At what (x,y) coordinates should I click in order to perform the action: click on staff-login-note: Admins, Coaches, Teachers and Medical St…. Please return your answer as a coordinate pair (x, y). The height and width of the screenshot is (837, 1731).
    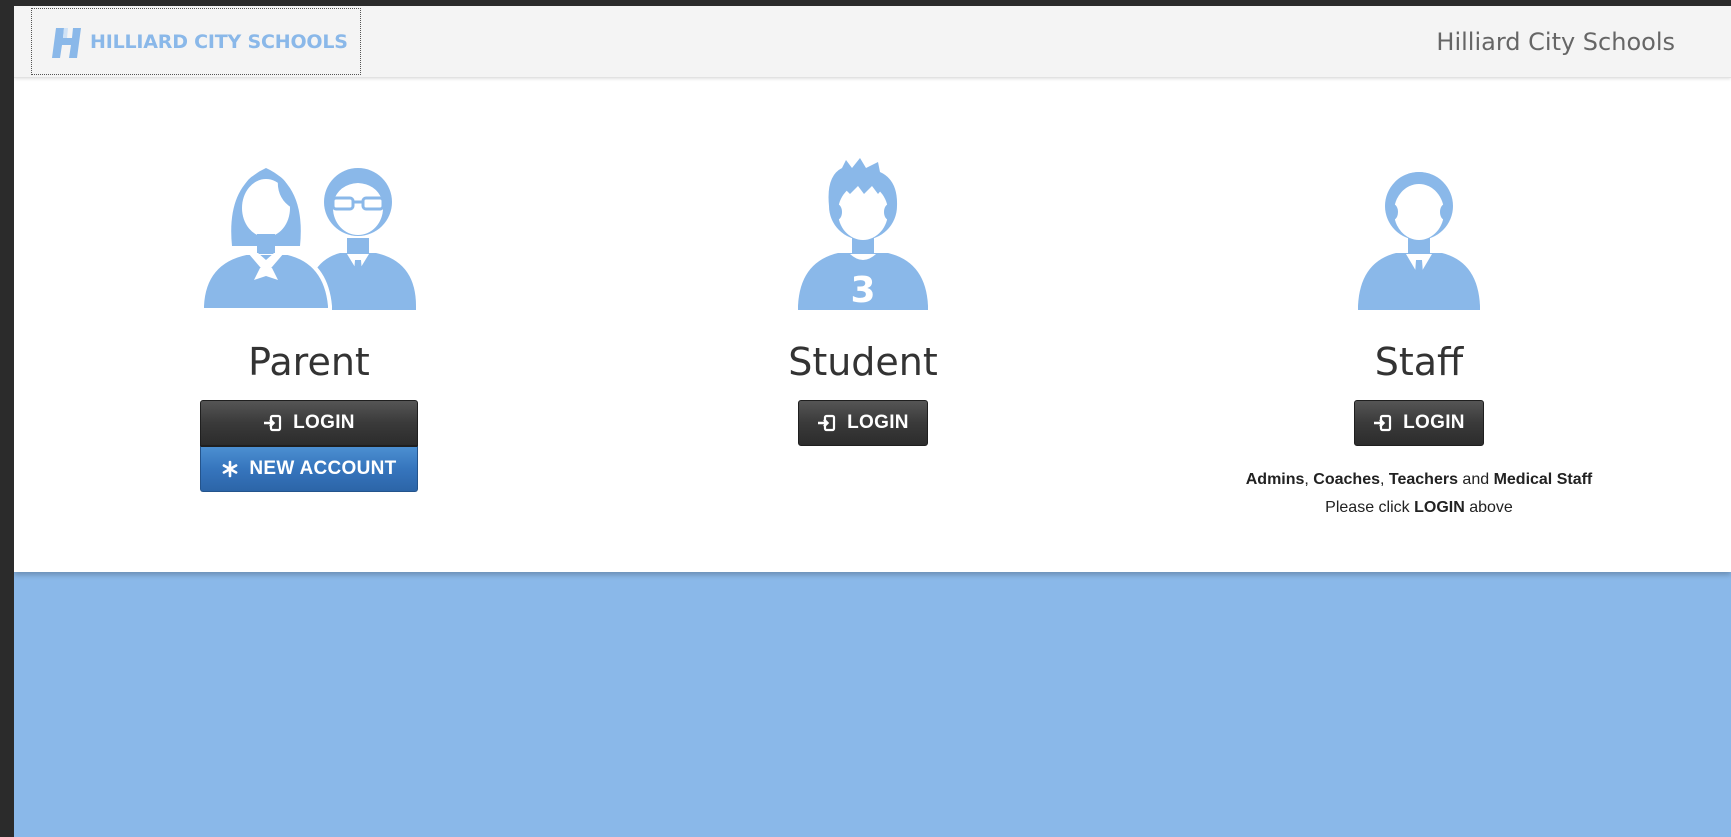
    Looking at the image, I should click on (1419, 494).